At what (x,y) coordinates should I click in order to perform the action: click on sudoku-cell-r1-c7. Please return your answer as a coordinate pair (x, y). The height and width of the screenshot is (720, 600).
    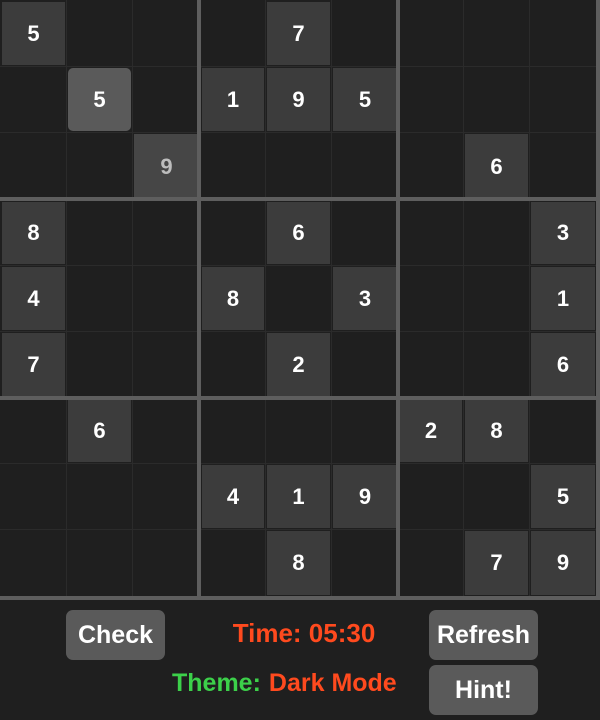
    Looking at the image, I should click on (431, 33).